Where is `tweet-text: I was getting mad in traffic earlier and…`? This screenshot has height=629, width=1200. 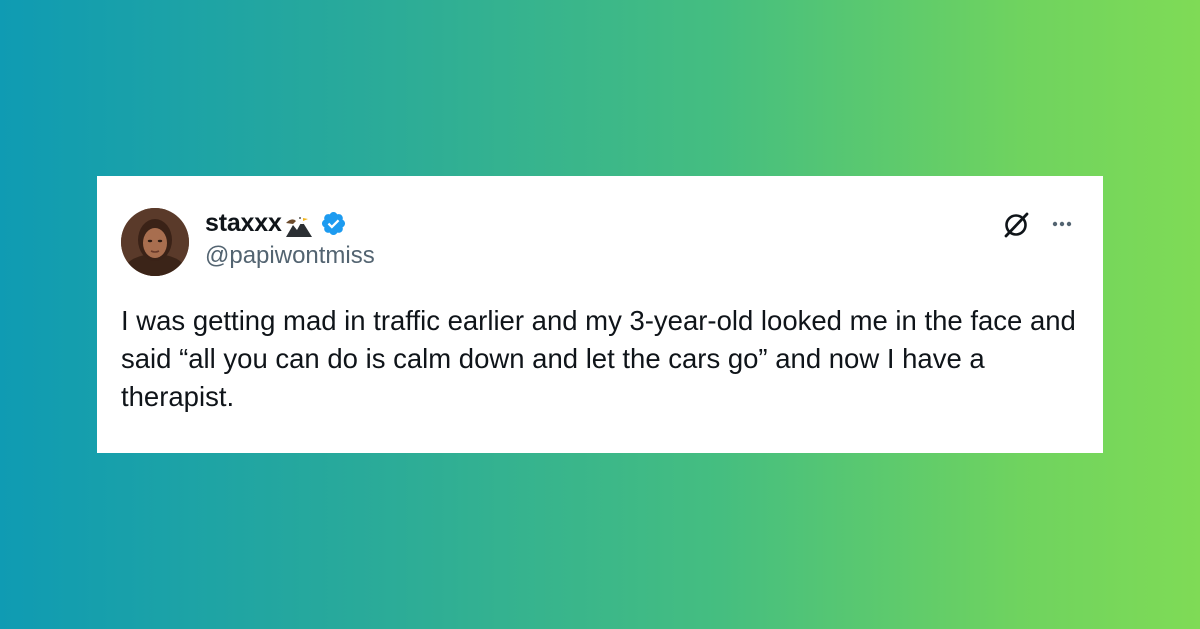 tweet-text: I was getting mad in traffic earlier and… is located at coordinates (598, 358).